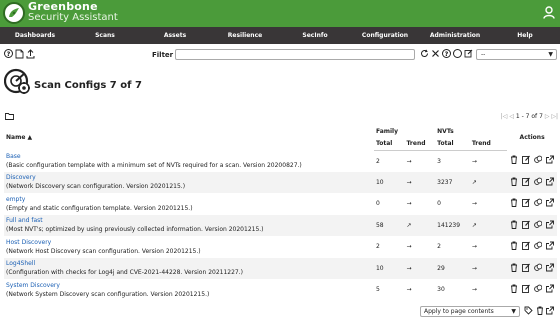 This screenshot has width=560, height=317. What do you see at coordinates (73, 17) in the screenshot?
I see `brand-line2: Security Assistant` at bounding box center [73, 17].